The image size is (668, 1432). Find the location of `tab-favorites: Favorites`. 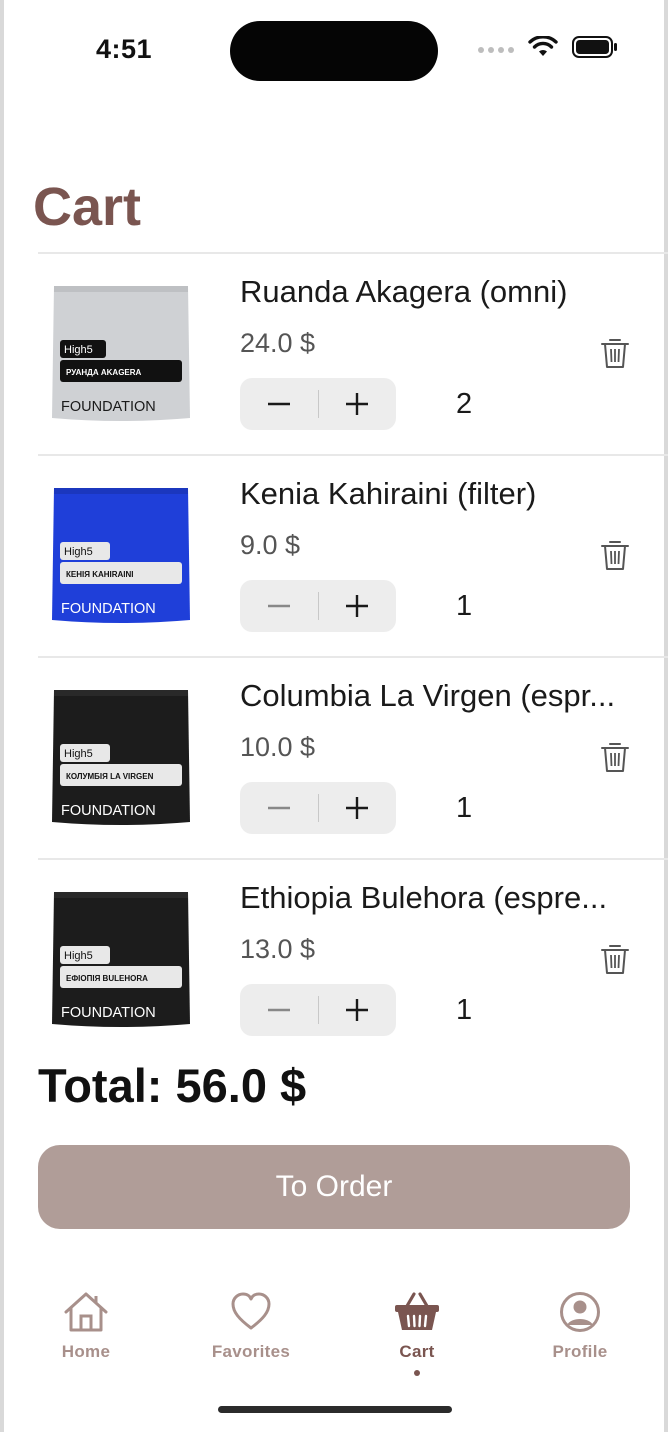

tab-favorites: Favorites is located at coordinates (251, 1326).